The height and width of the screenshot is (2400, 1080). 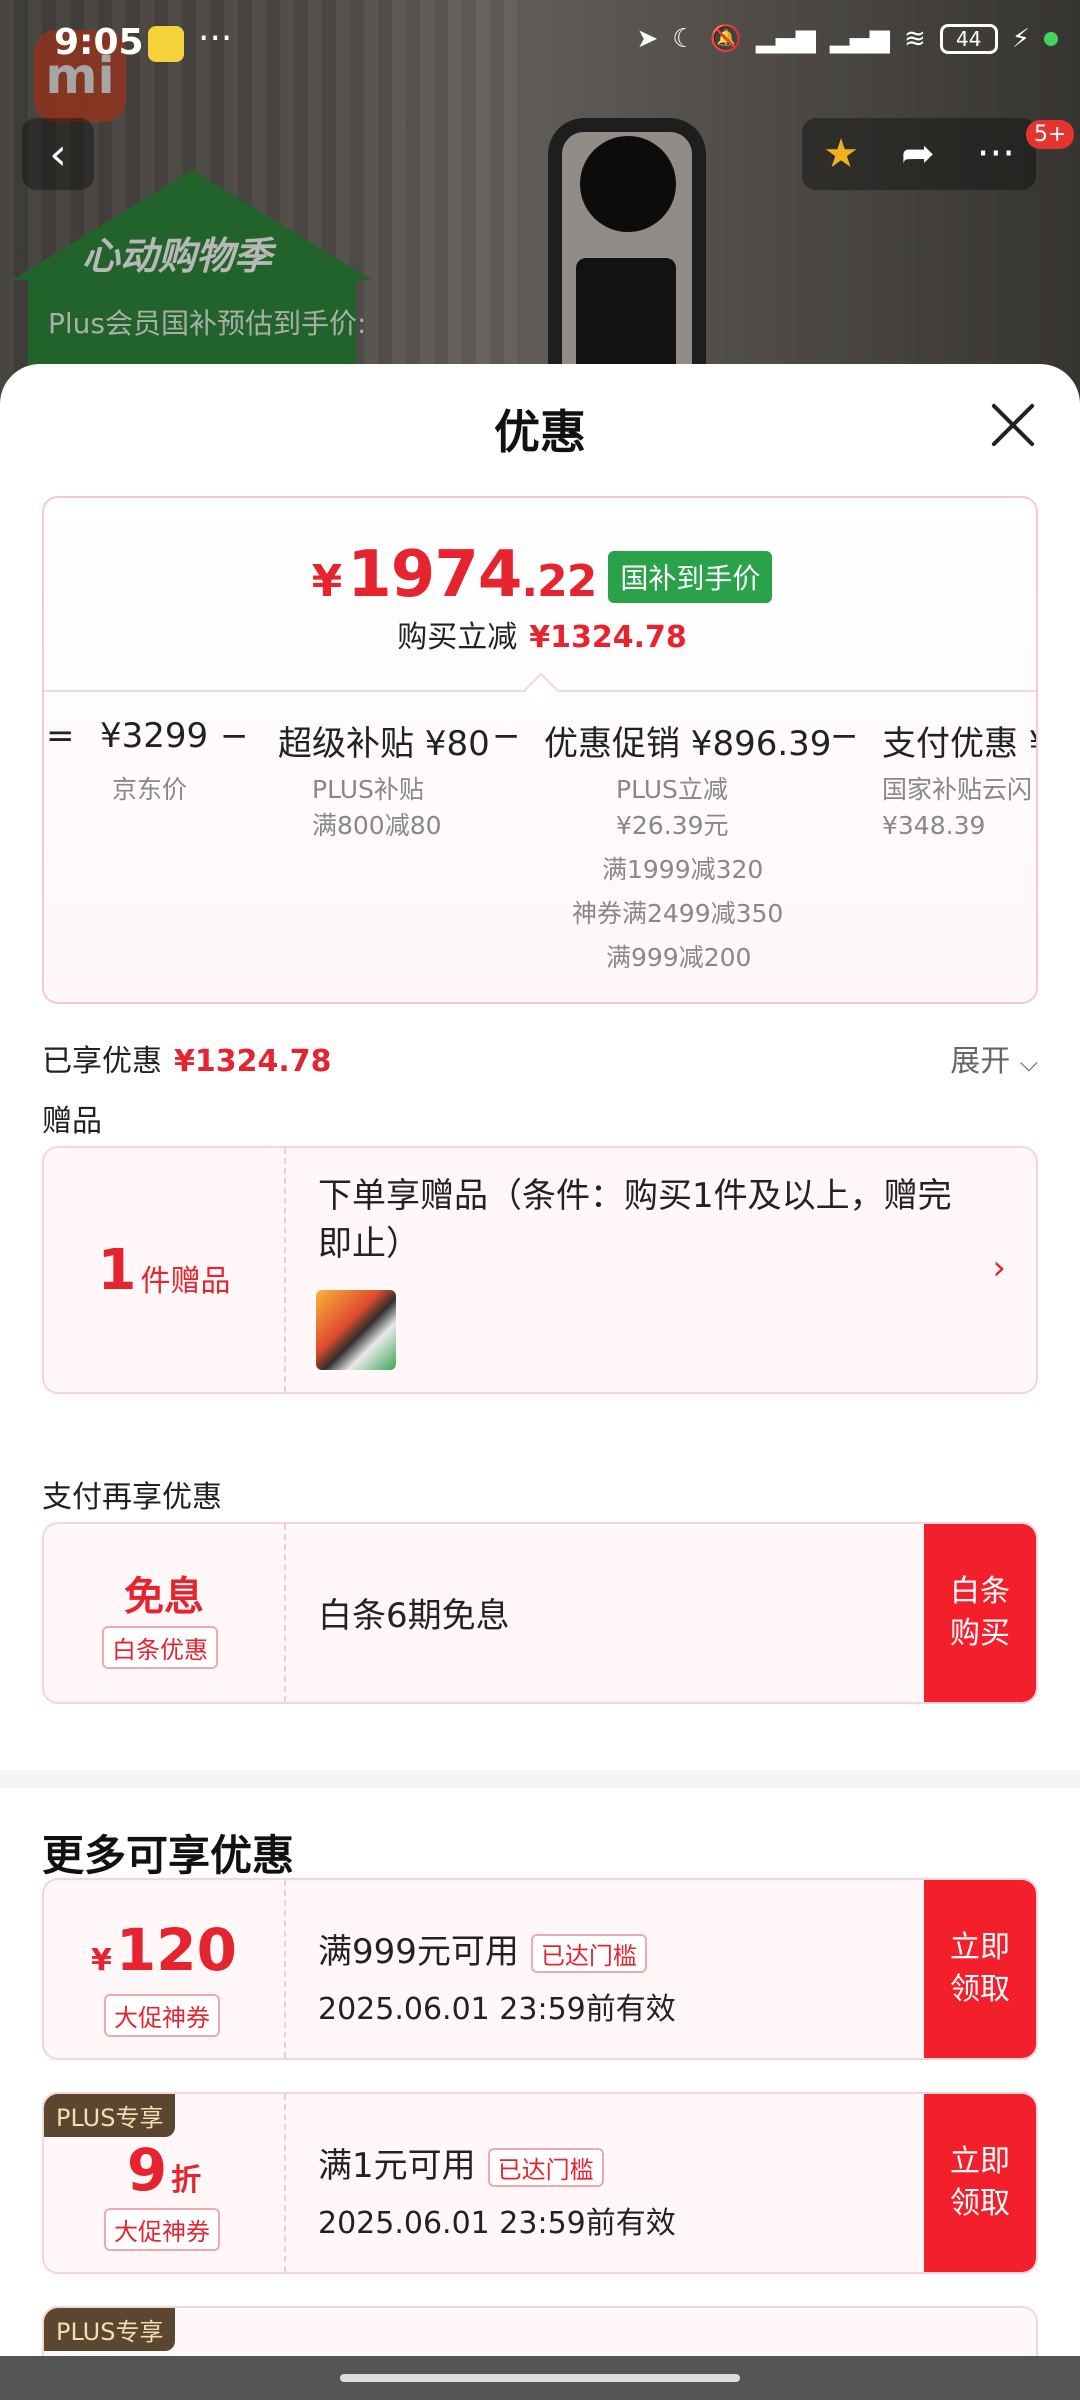 I want to click on navigation-bar, so click(x=540, y=2378).